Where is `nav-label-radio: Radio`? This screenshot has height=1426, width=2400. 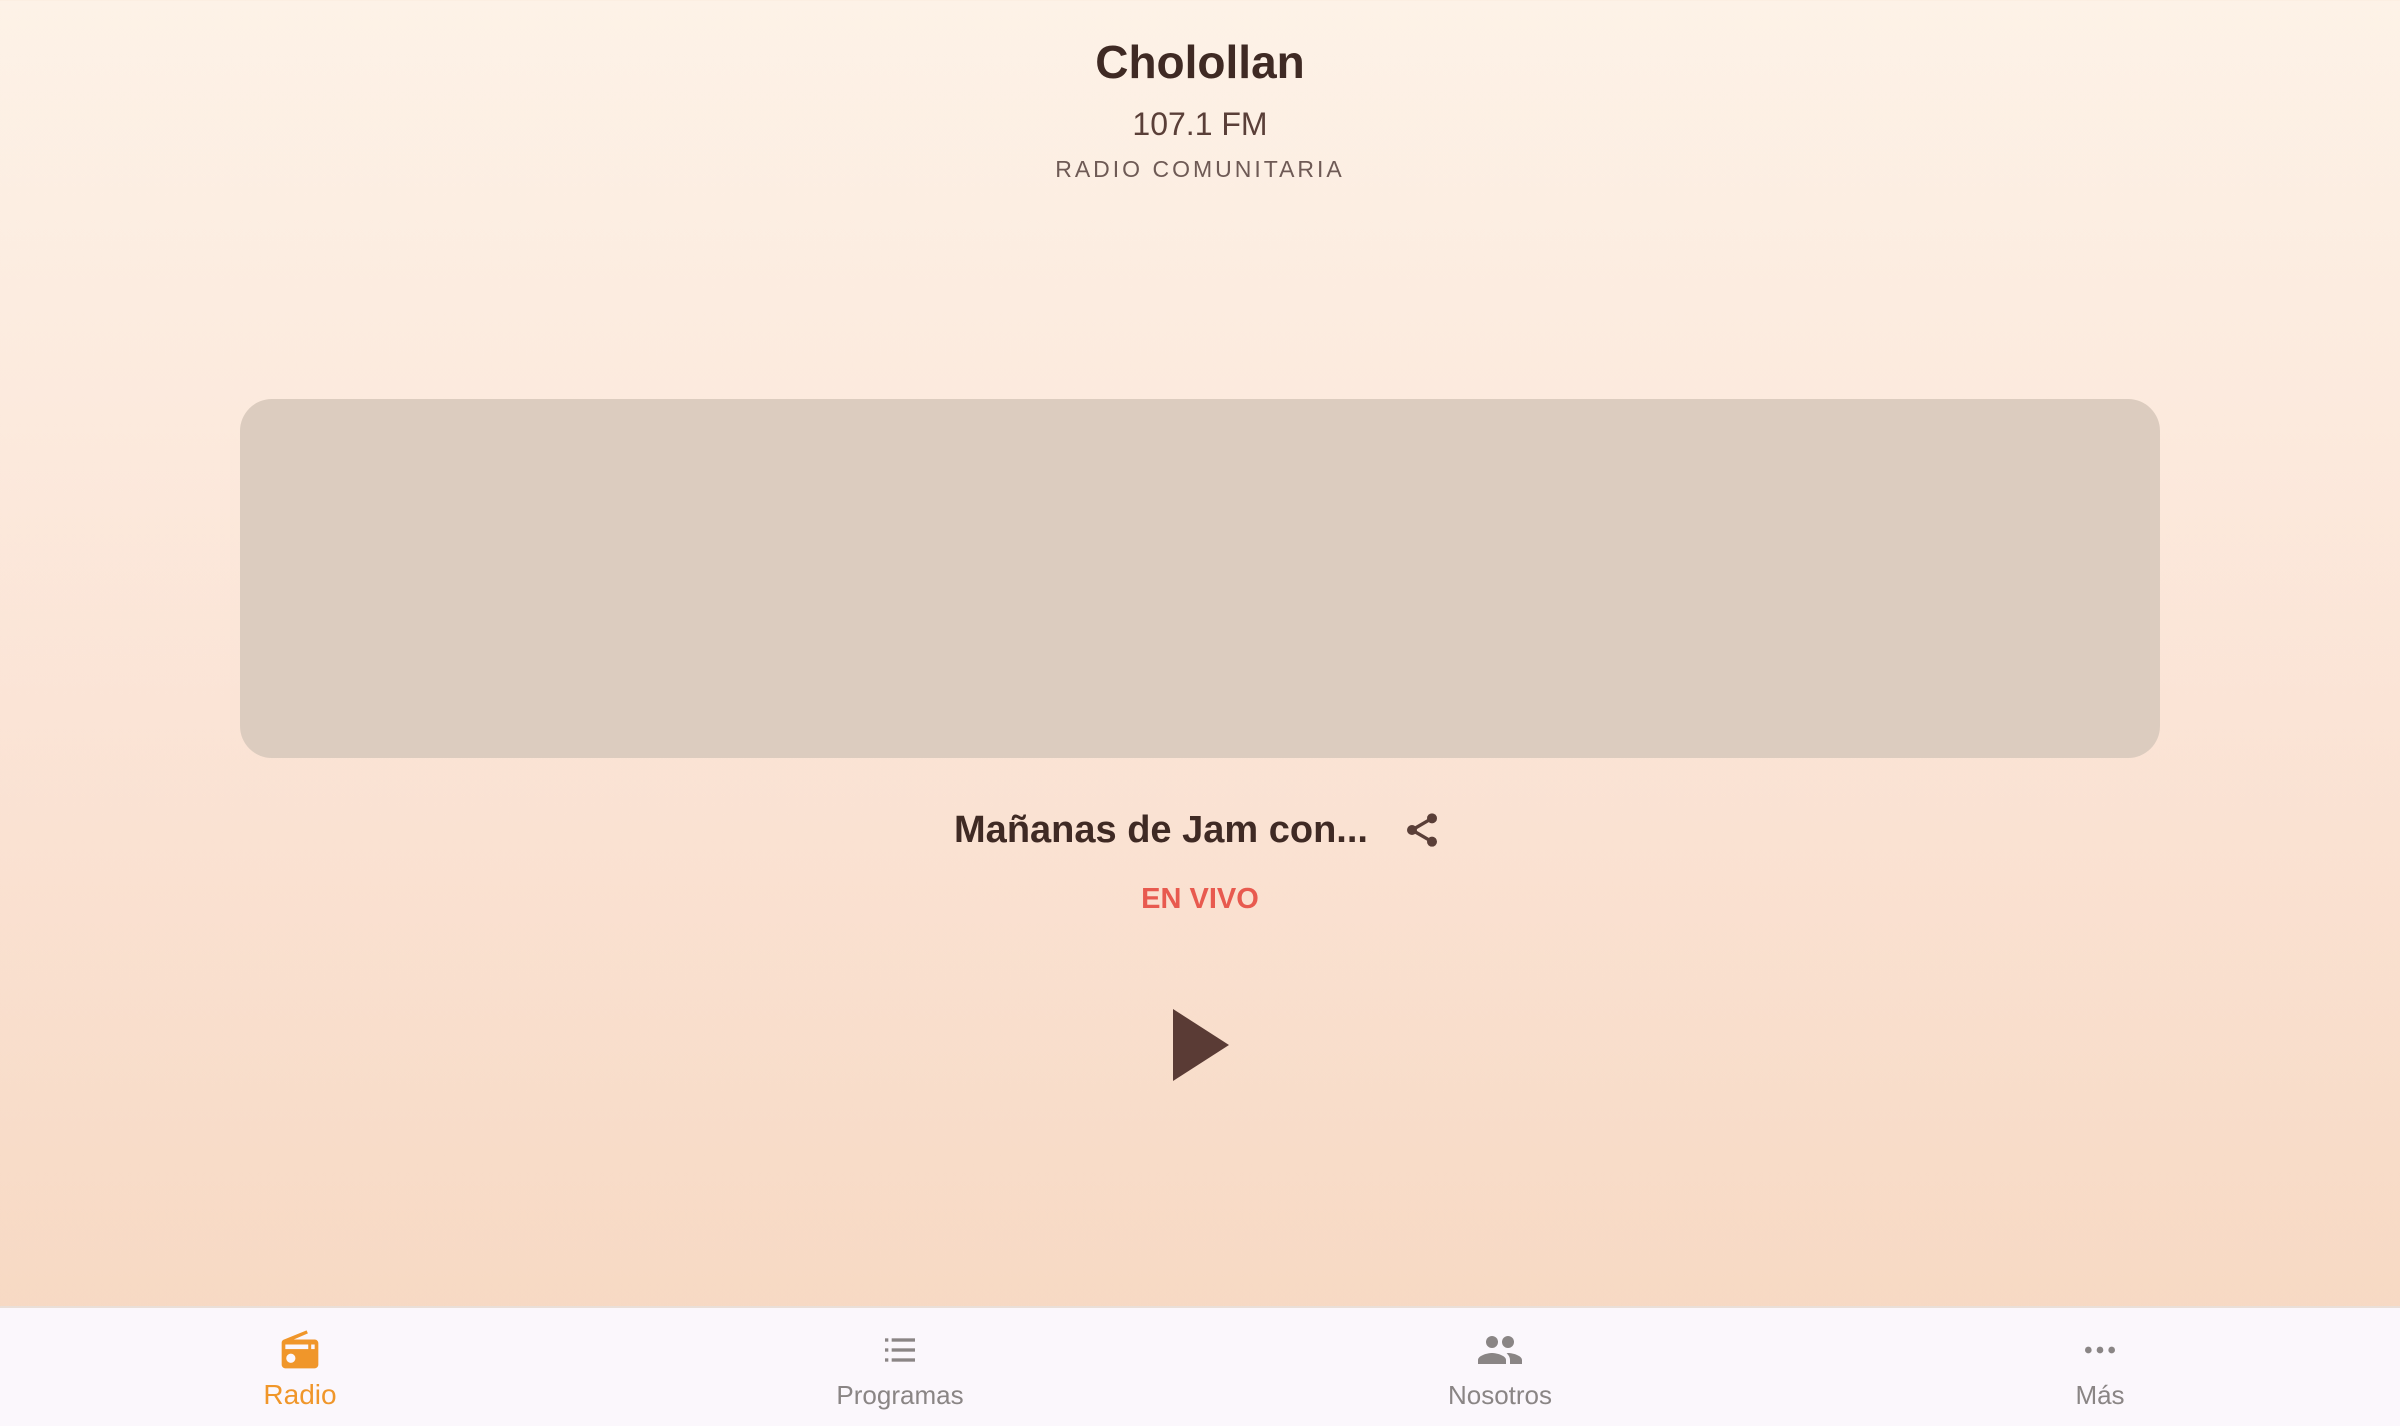 nav-label-radio: Radio is located at coordinates (300, 1394).